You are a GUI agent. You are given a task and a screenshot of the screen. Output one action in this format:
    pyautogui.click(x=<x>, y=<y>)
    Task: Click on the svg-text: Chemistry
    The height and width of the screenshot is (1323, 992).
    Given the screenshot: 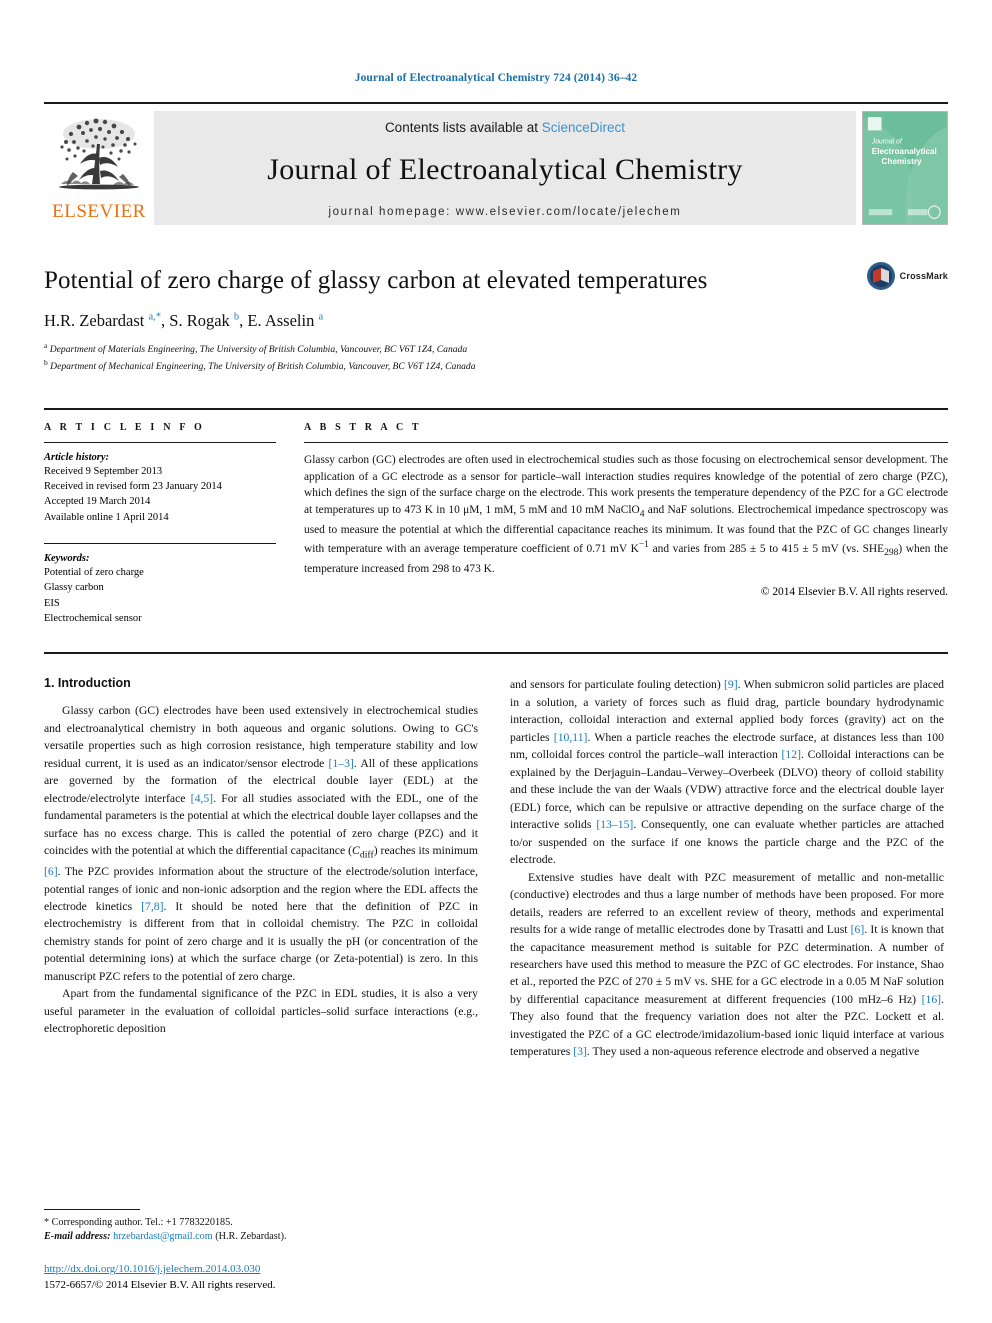 What is the action you would take?
    pyautogui.click(x=902, y=161)
    